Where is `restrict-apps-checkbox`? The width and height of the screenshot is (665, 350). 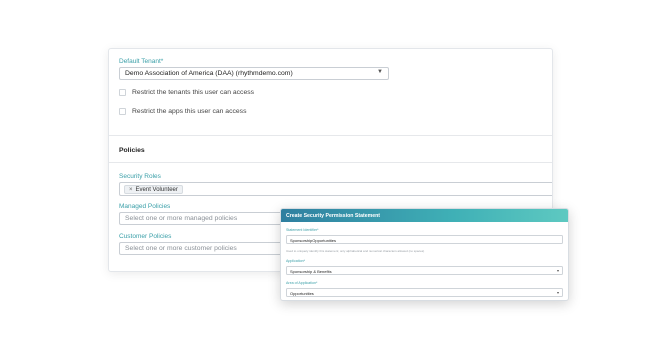 restrict-apps-checkbox is located at coordinates (122, 111).